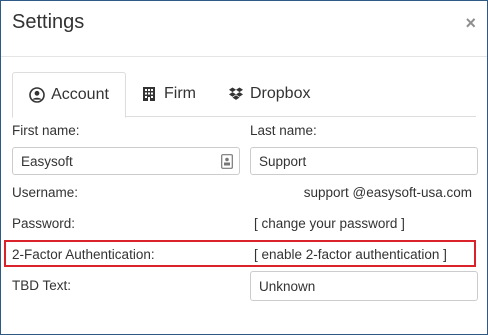  Describe the element at coordinates (329, 223) in the screenshot. I see `change-password-link: [ change your password ]` at that location.